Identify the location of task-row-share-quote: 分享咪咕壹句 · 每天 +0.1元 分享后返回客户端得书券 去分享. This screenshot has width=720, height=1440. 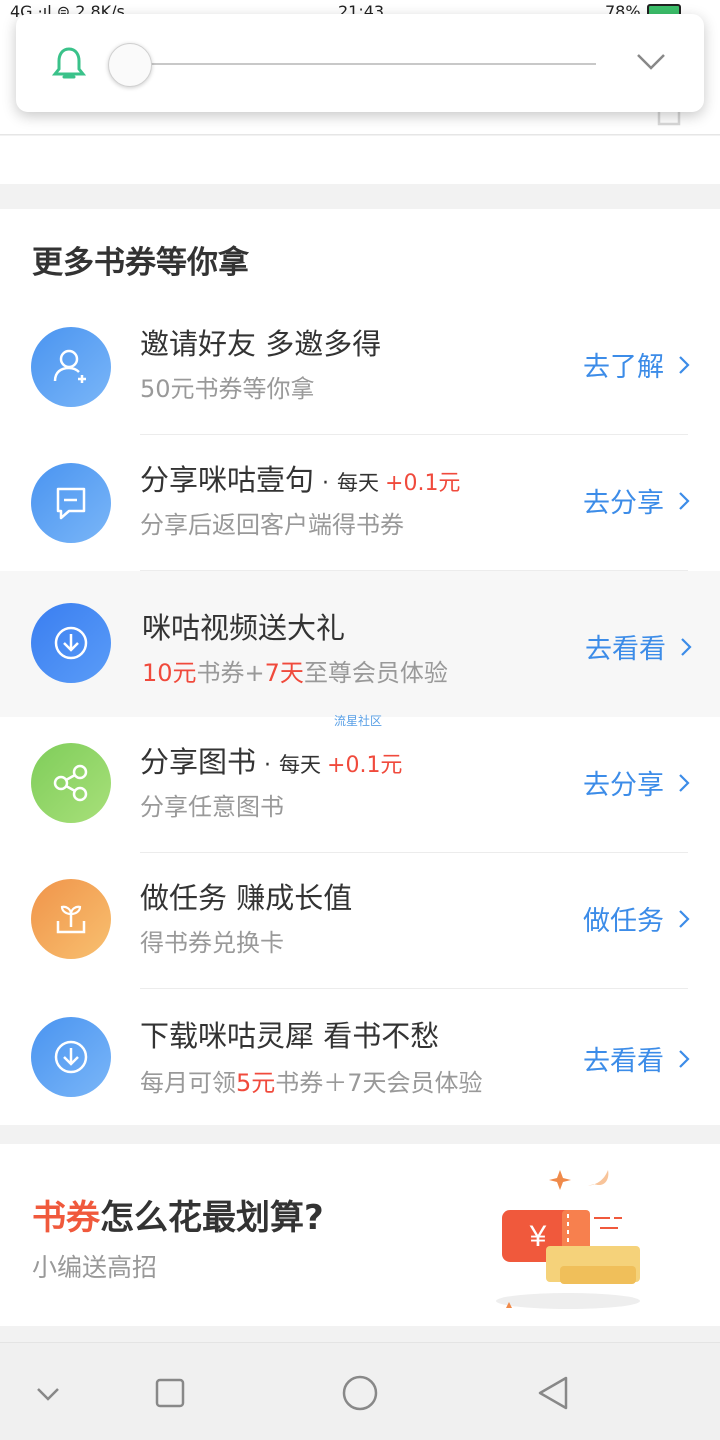
(360, 503).